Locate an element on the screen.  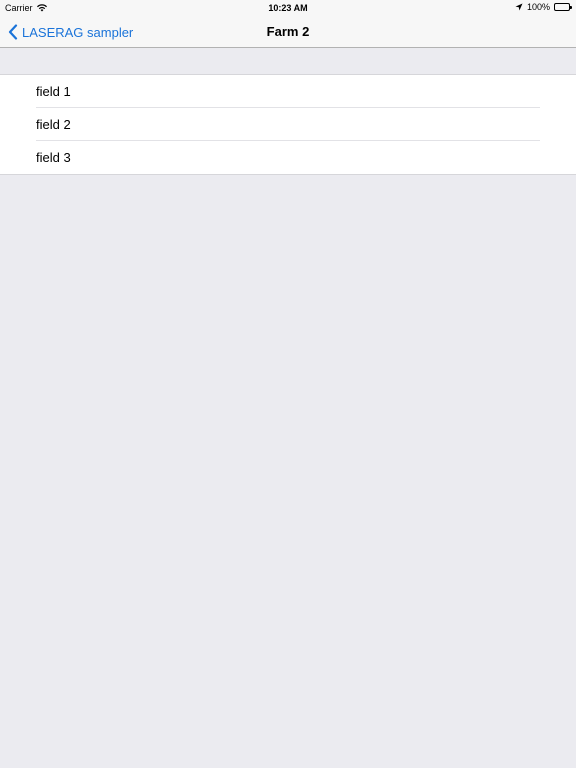
list-item-field-2: field 2 is located at coordinates (288, 124).